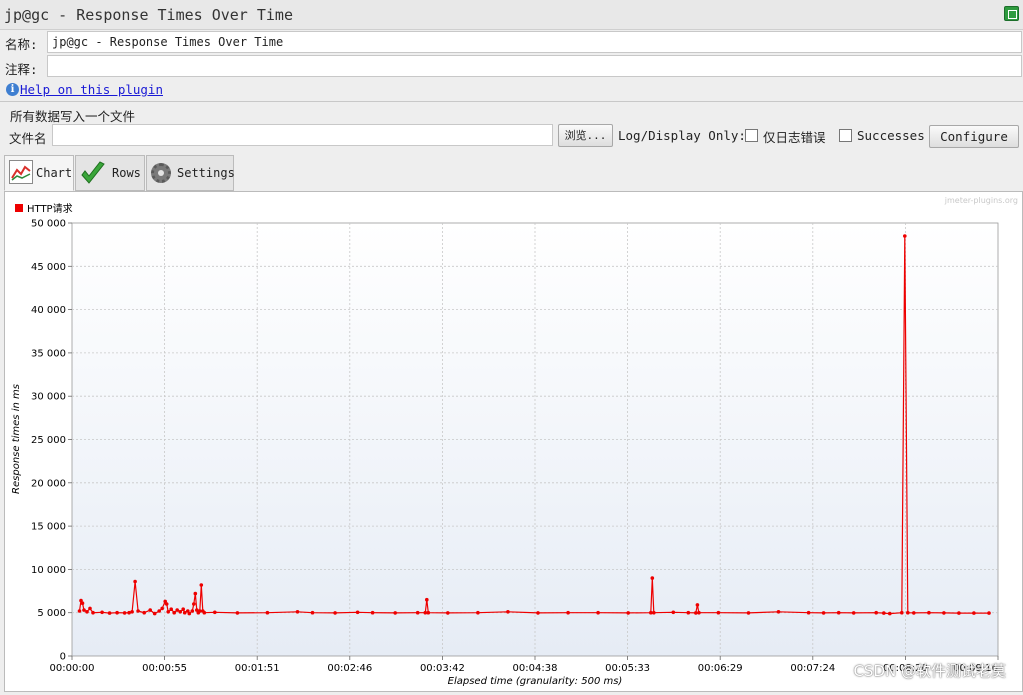  I want to click on filename-label: 文件名, so click(28, 138).